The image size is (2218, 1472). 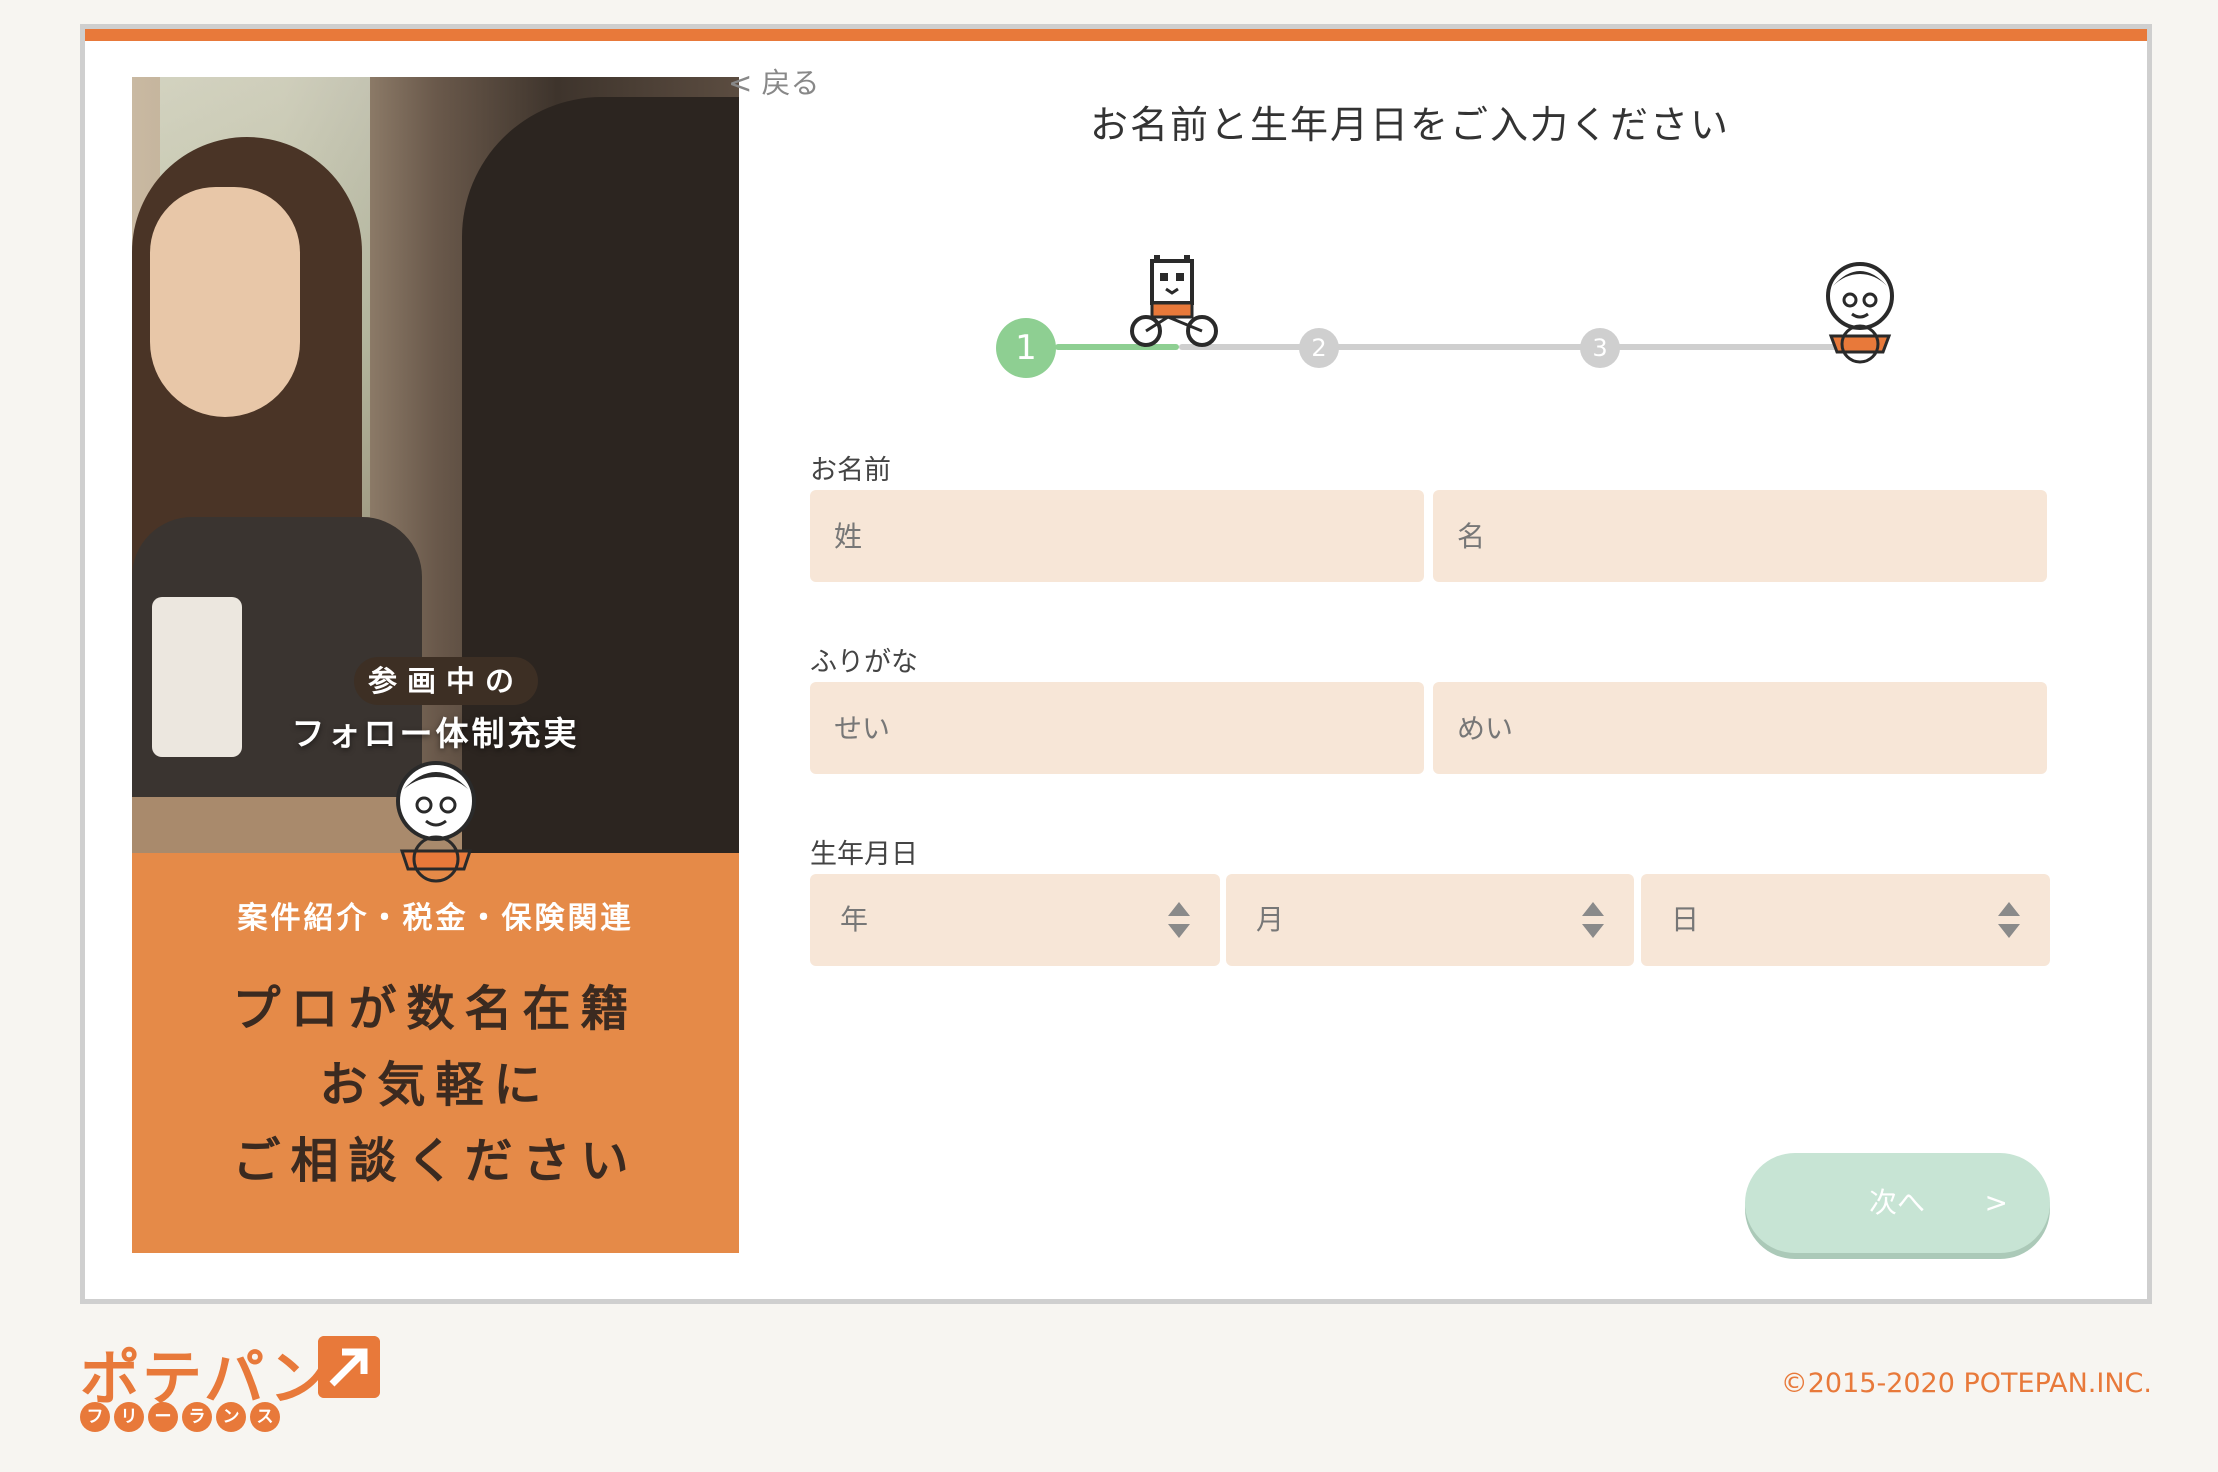 I want to click on arrow-up-right-icon, so click(x=349, y=1367).